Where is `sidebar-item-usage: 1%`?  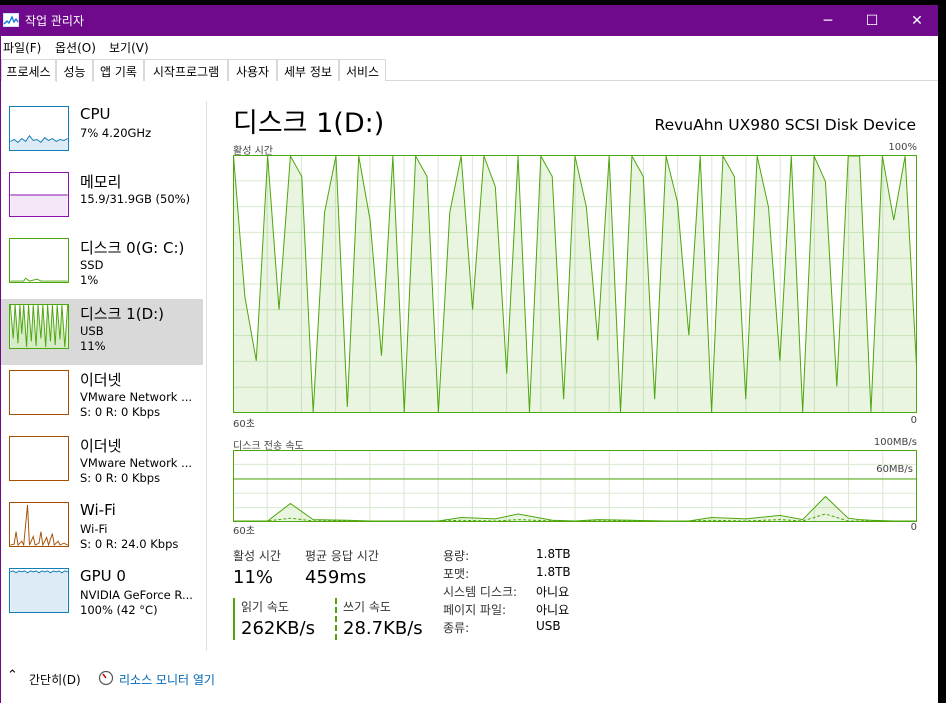 sidebar-item-usage: 1% is located at coordinates (89, 280).